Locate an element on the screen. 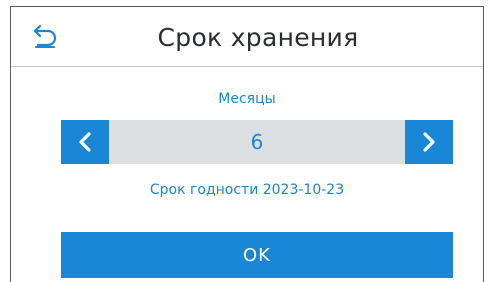  months-stepper: 6 is located at coordinates (257, 142).